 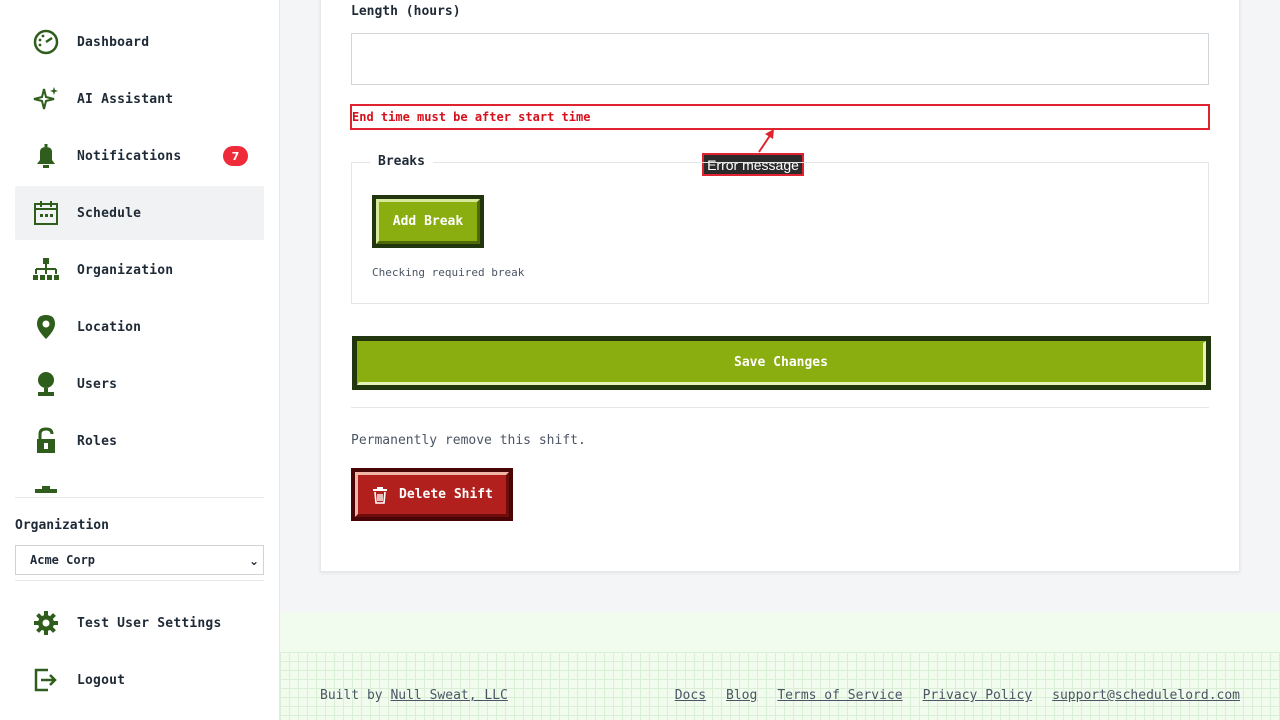 What do you see at coordinates (46, 680) in the screenshot?
I see `logout-icon` at bounding box center [46, 680].